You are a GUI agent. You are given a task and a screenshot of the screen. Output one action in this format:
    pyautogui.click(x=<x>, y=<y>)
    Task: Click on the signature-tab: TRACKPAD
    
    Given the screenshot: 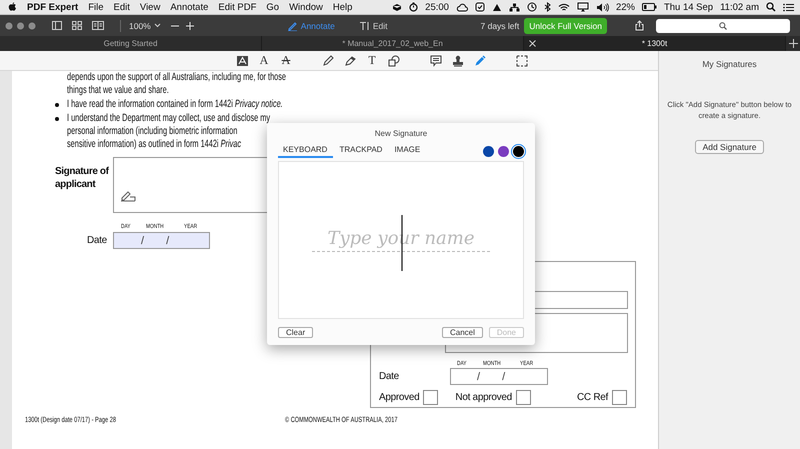 What is the action you would take?
    pyautogui.click(x=361, y=151)
    